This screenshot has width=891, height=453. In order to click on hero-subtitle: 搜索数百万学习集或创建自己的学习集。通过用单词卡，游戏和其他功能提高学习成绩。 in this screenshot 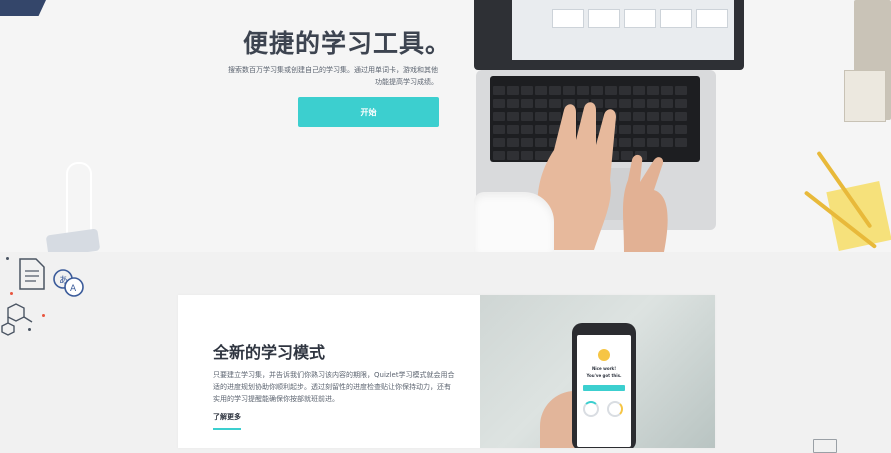, I will do `click(333, 76)`.